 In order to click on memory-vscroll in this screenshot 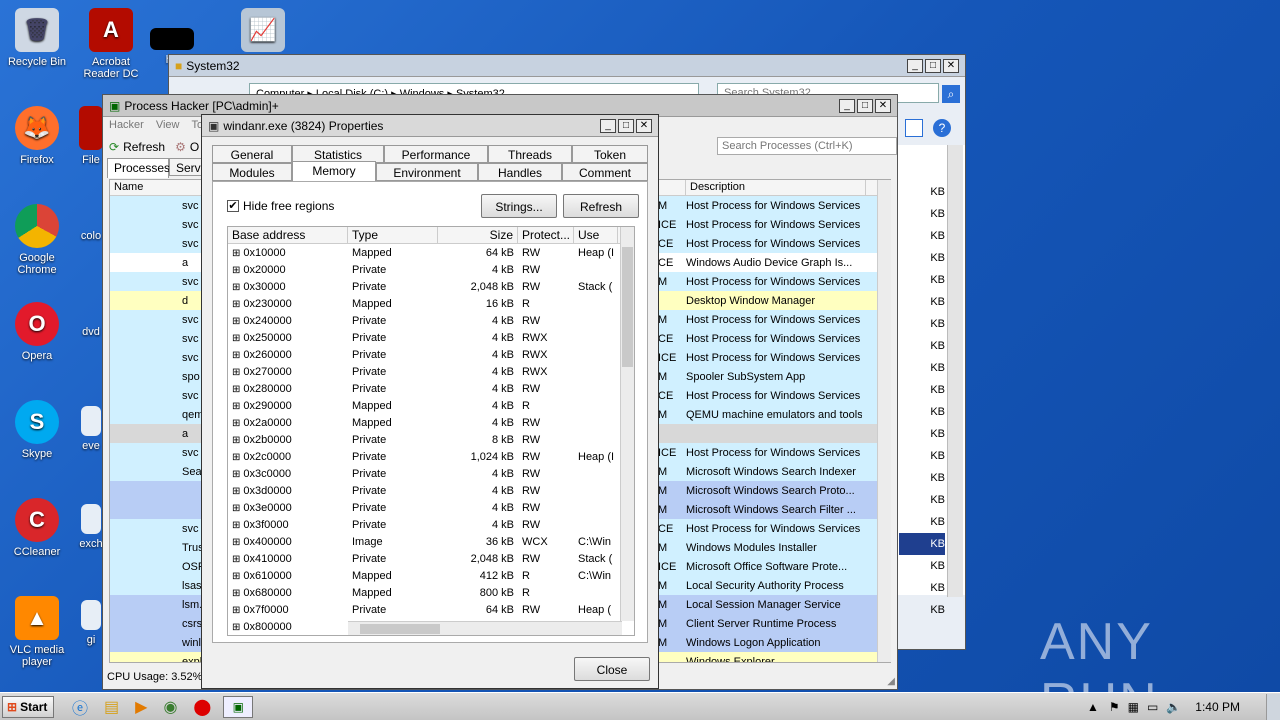, I will do `click(627, 424)`.